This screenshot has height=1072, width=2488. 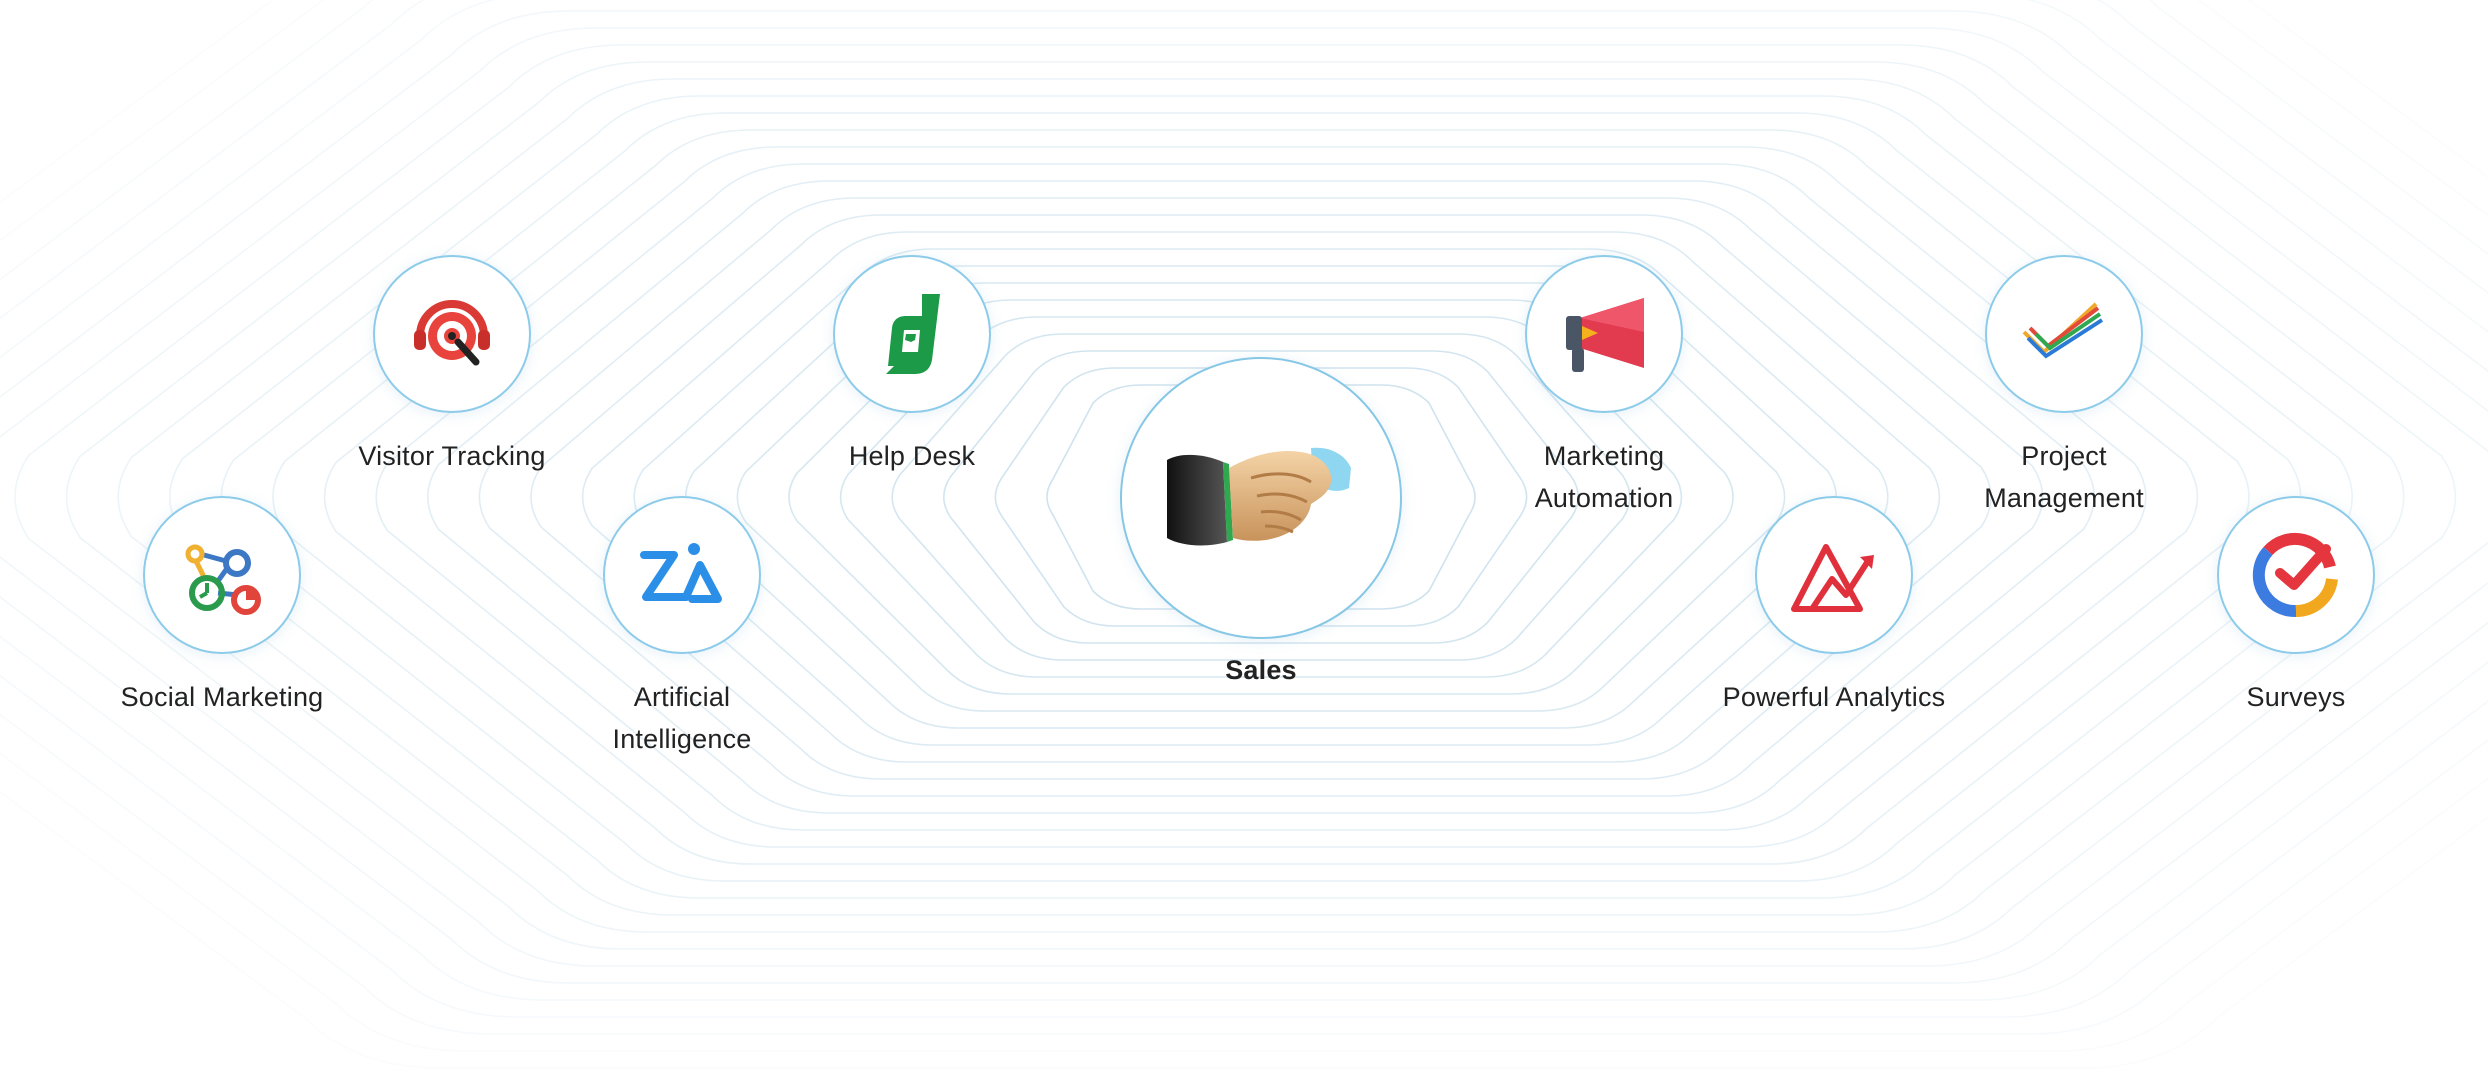 I want to click on node-marketing-automation: Marketing Automation, so click(x=1604, y=387).